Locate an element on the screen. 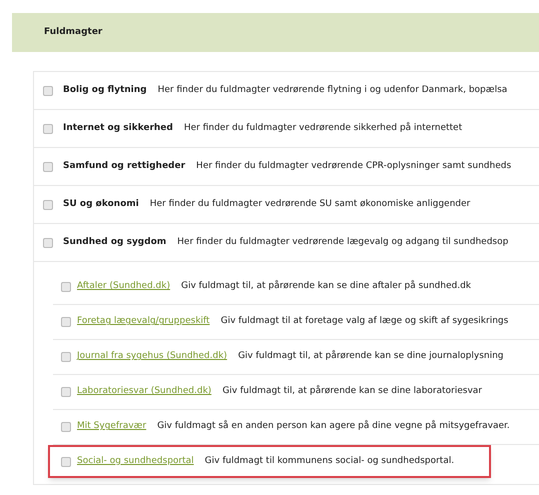  link: Aftaler (Sundhed.dk) is located at coordinates (123, 287).